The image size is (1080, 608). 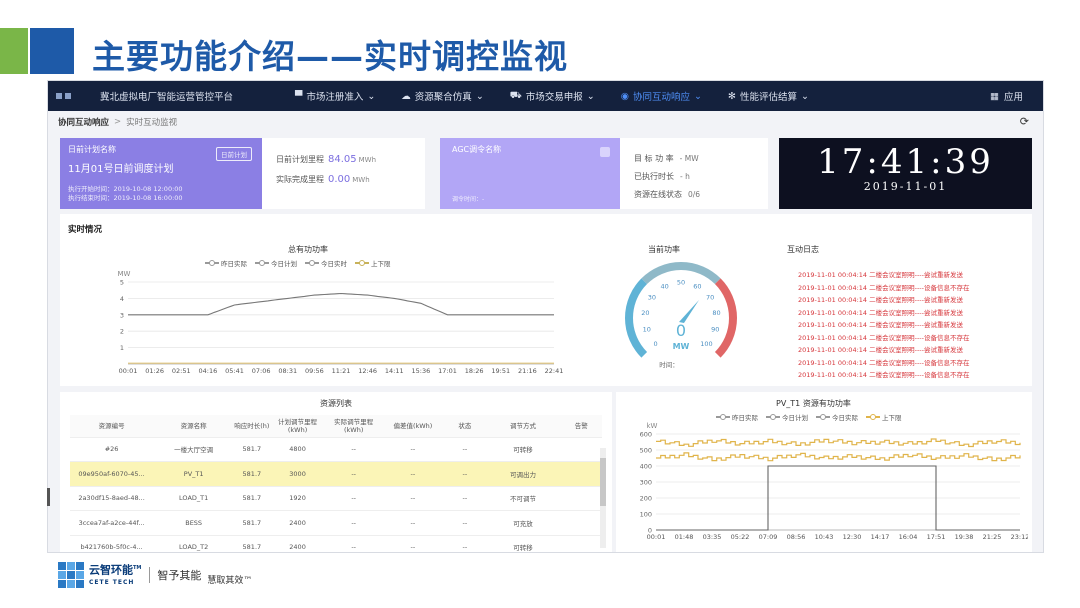 I want to click on column-header: 偏差值(kWh), so click(x=413, y=426).